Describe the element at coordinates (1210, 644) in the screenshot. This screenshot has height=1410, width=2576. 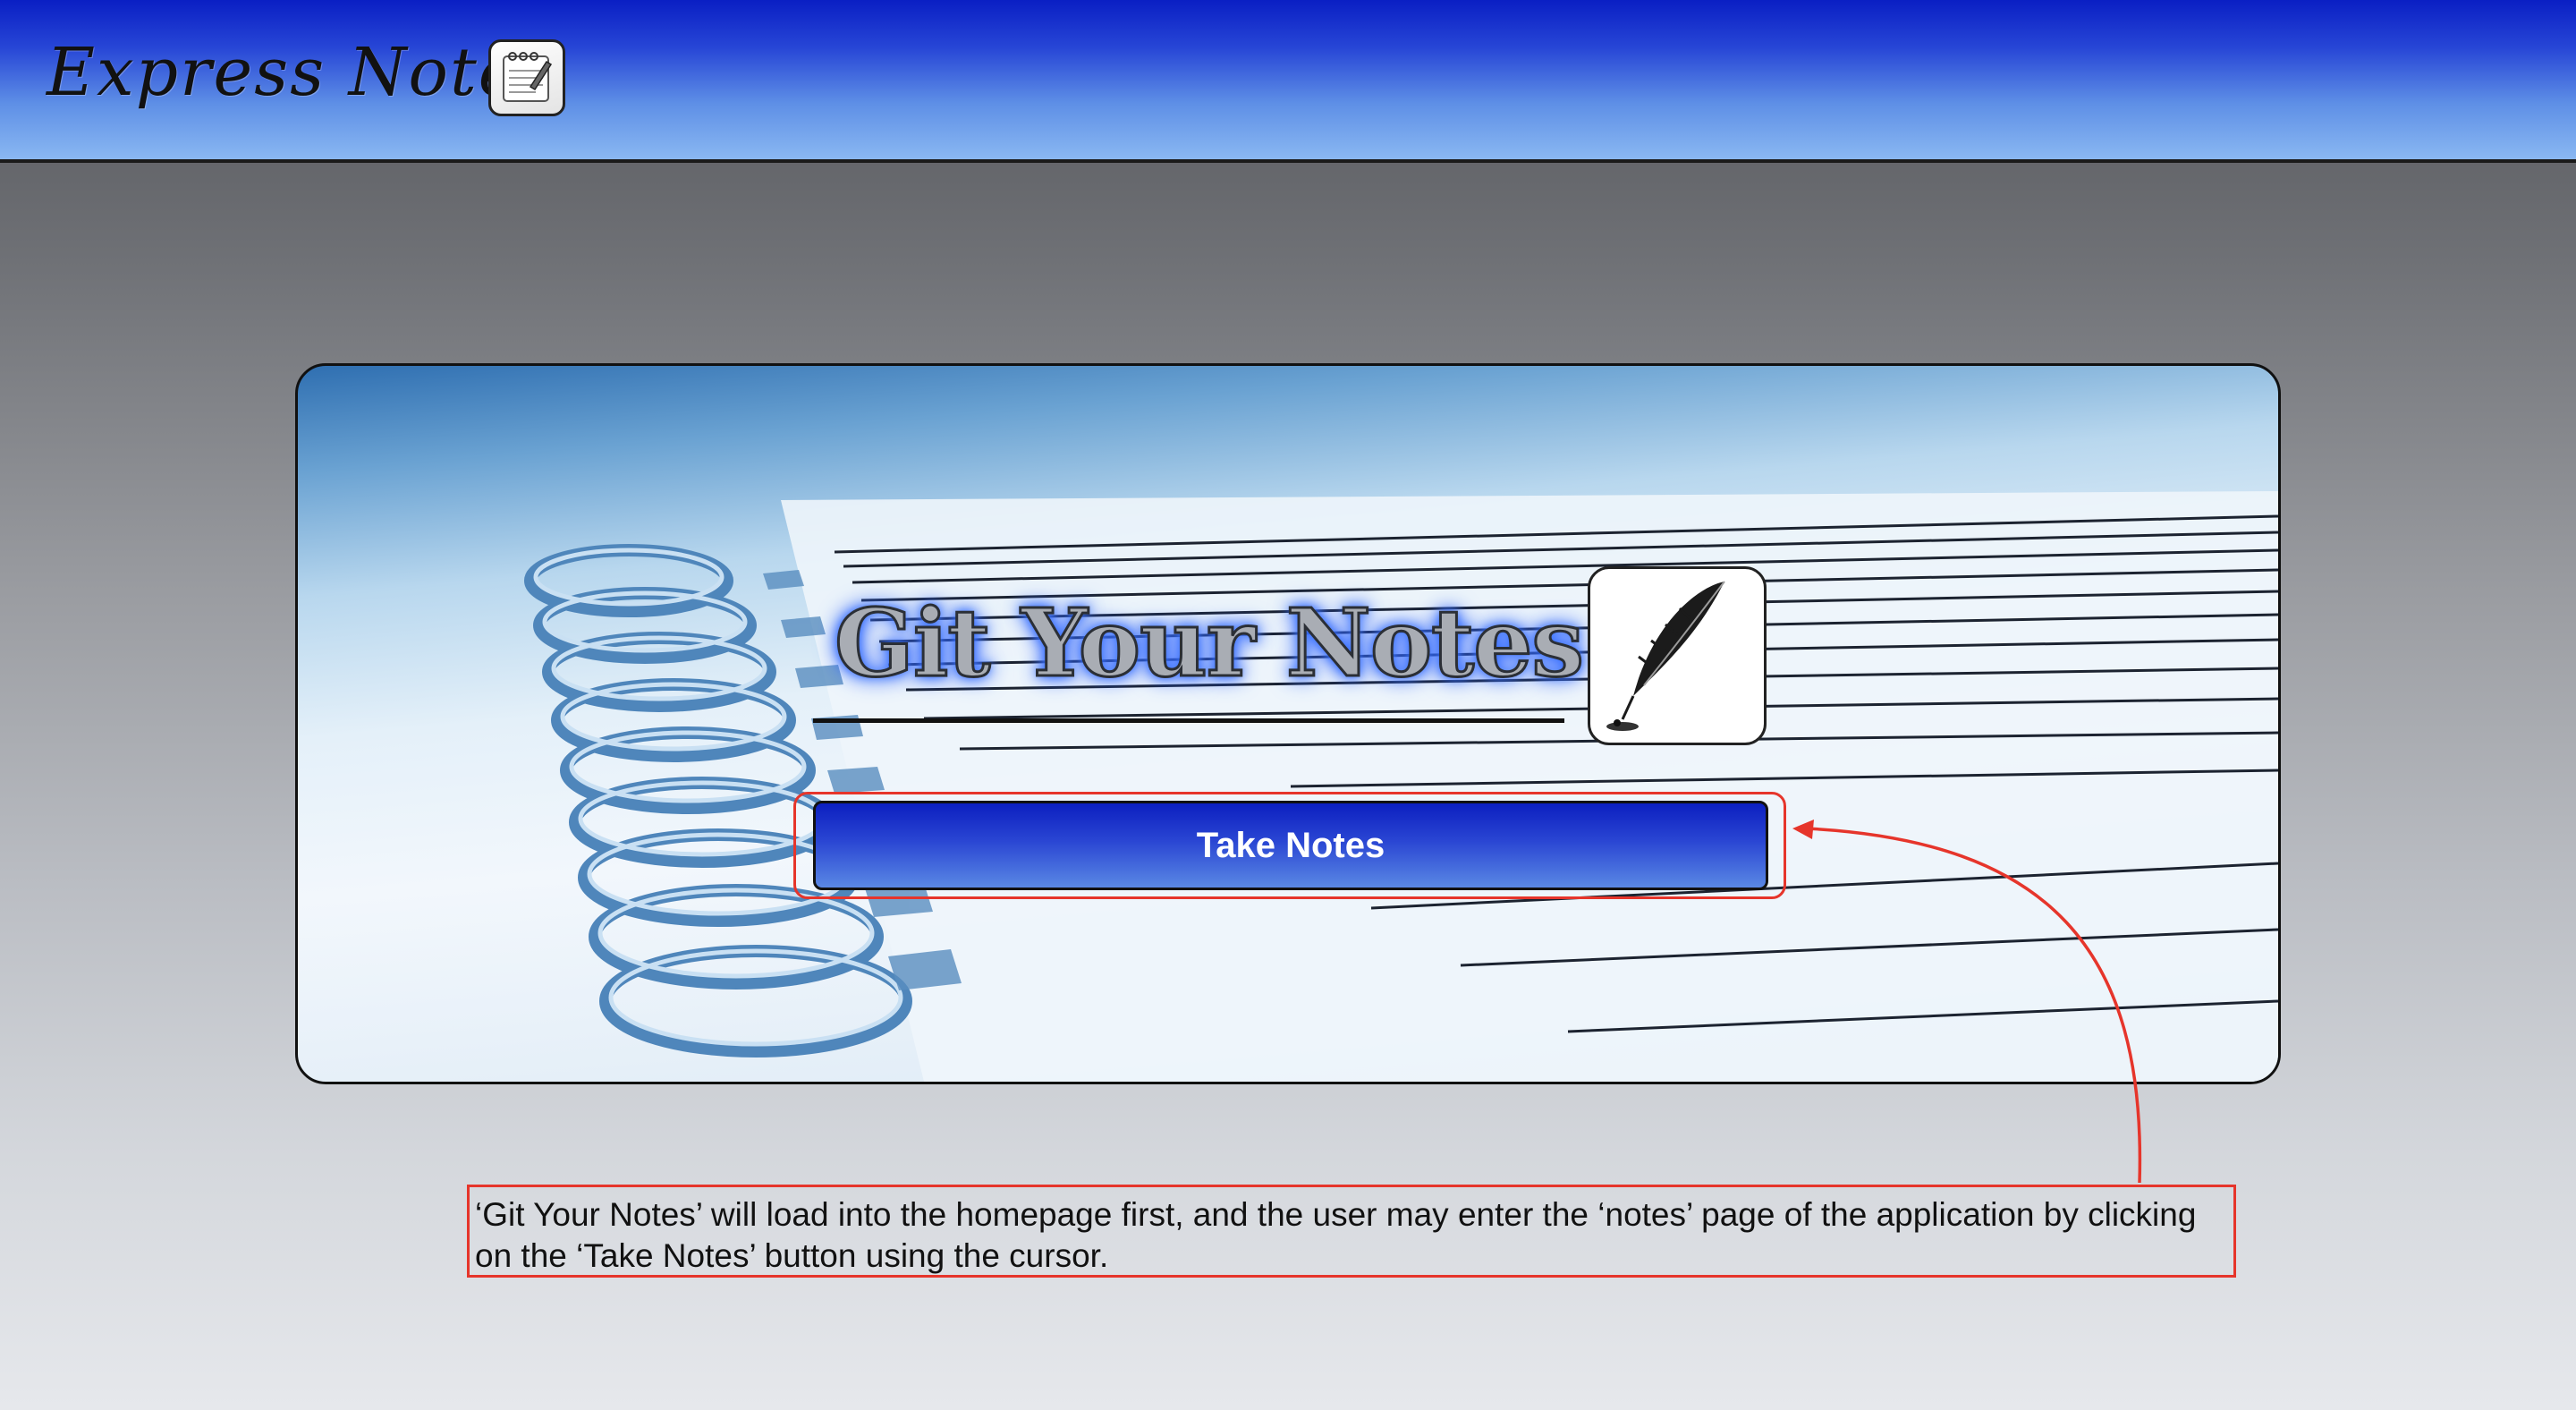
I see `hero-title: Git Your Notes` at that location.